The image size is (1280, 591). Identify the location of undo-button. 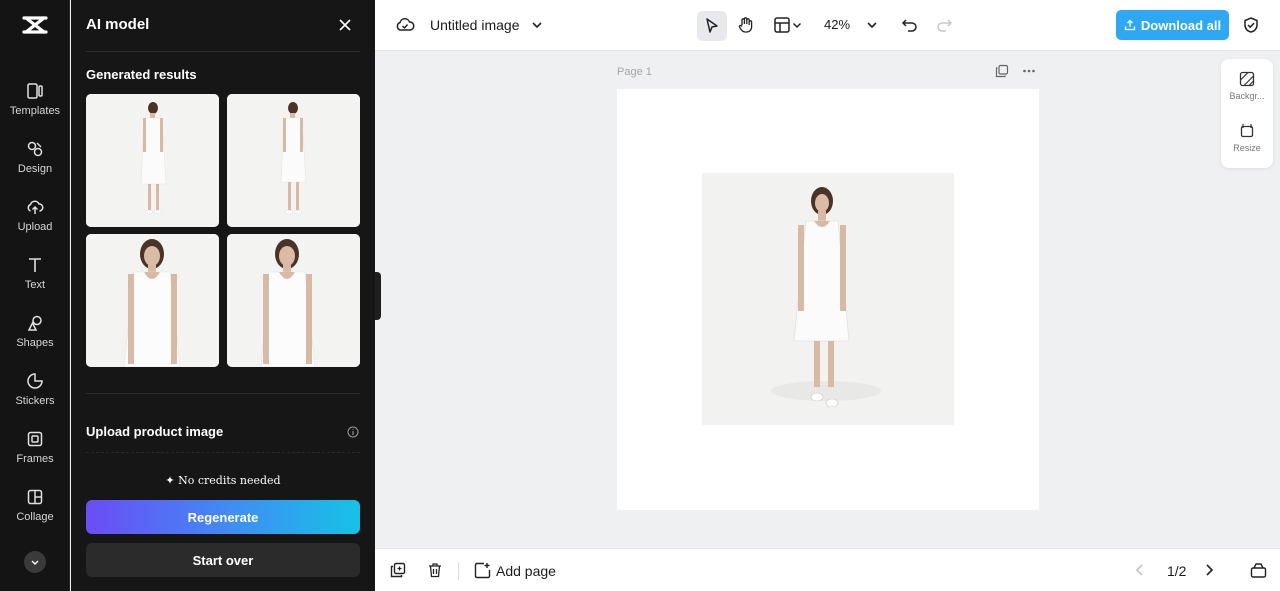
(910, 25).